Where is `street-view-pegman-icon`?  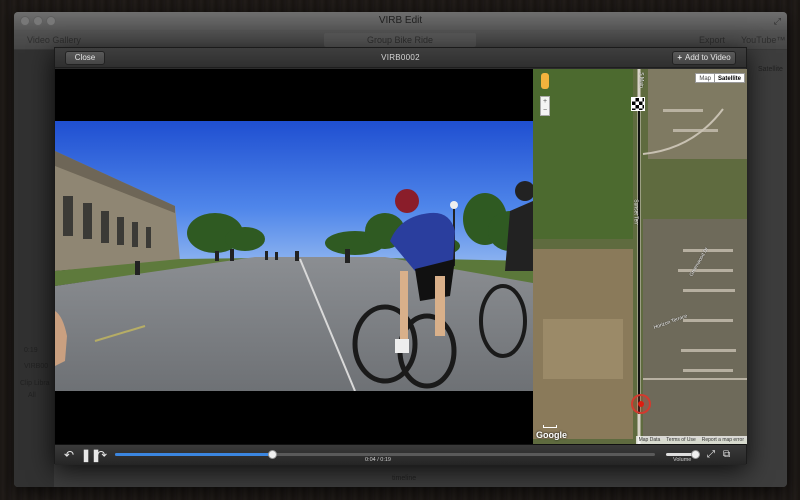
street-view-pegman-icon is located at coordinates (545, 81).